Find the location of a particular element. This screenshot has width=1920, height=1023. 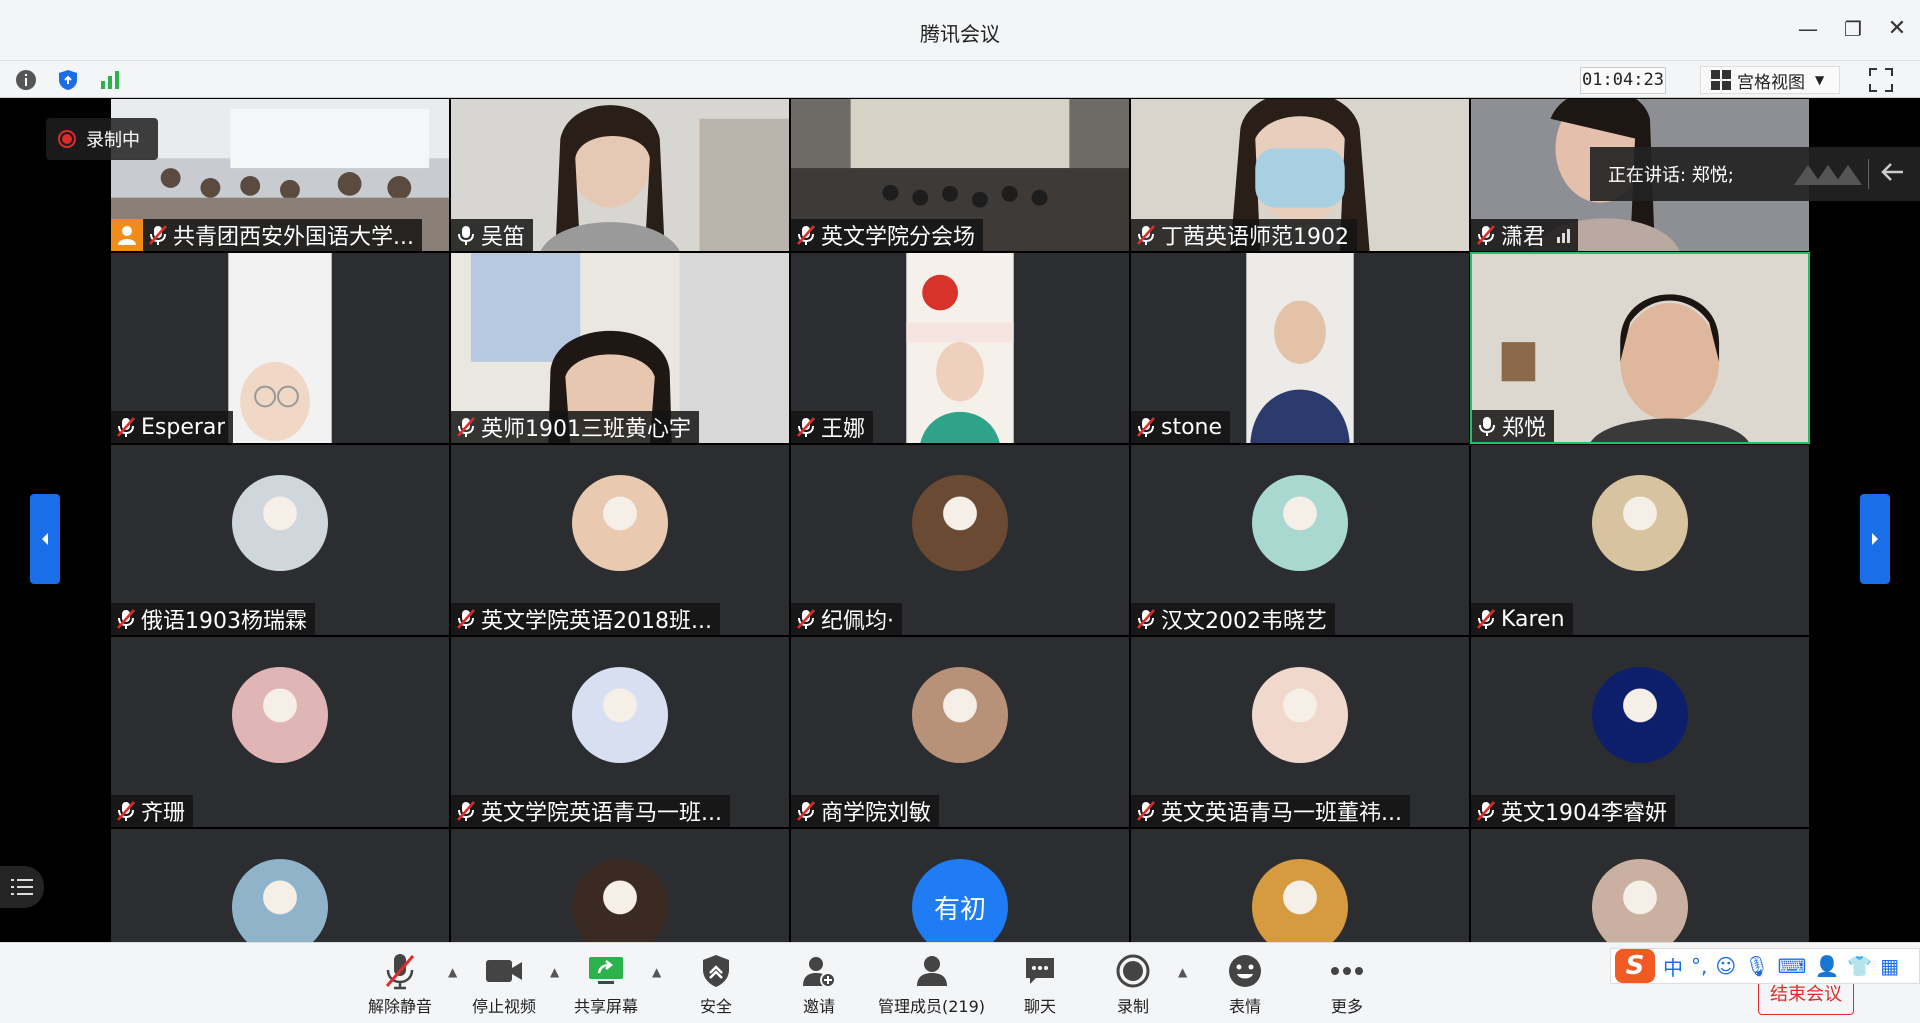

recording-indicator: 录制中 is located at coordinates (102, 139).